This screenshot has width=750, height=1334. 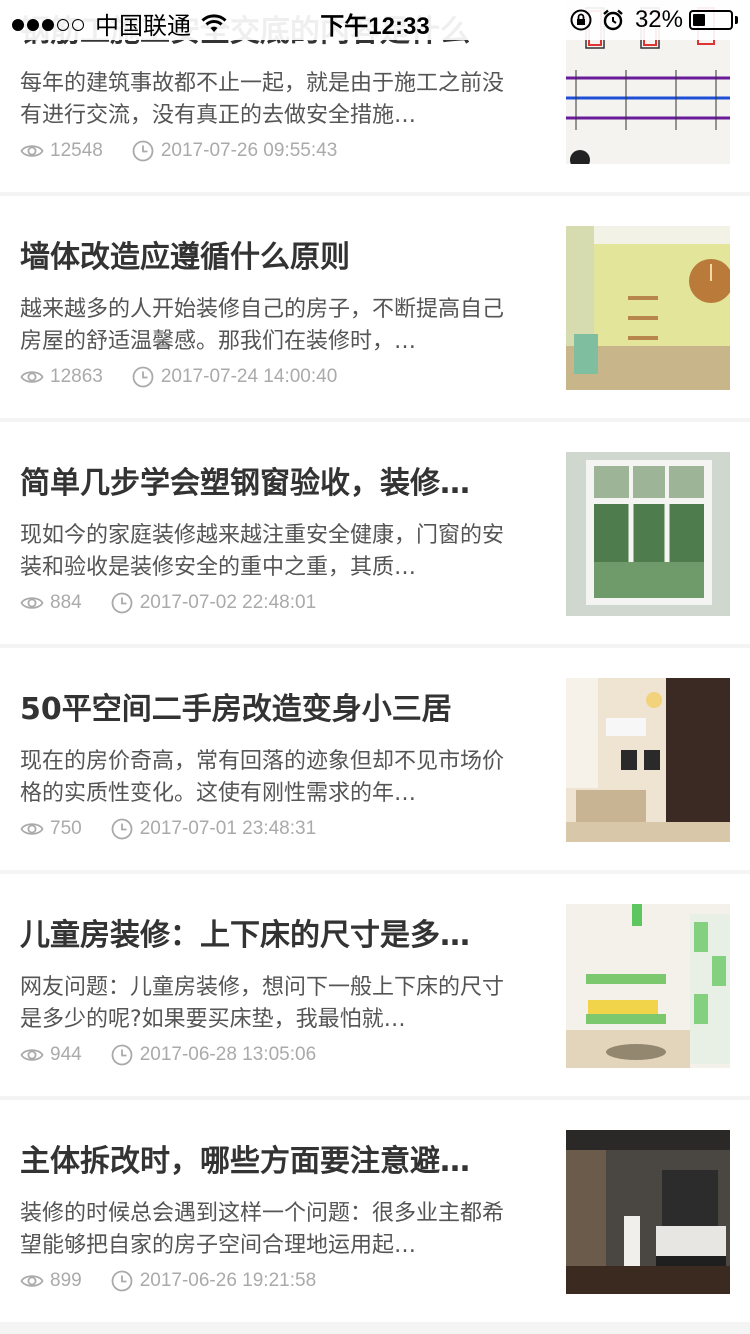 I want to click on status-bar: 中国联通 下午12:33 32%, so click(x=375, y=20).